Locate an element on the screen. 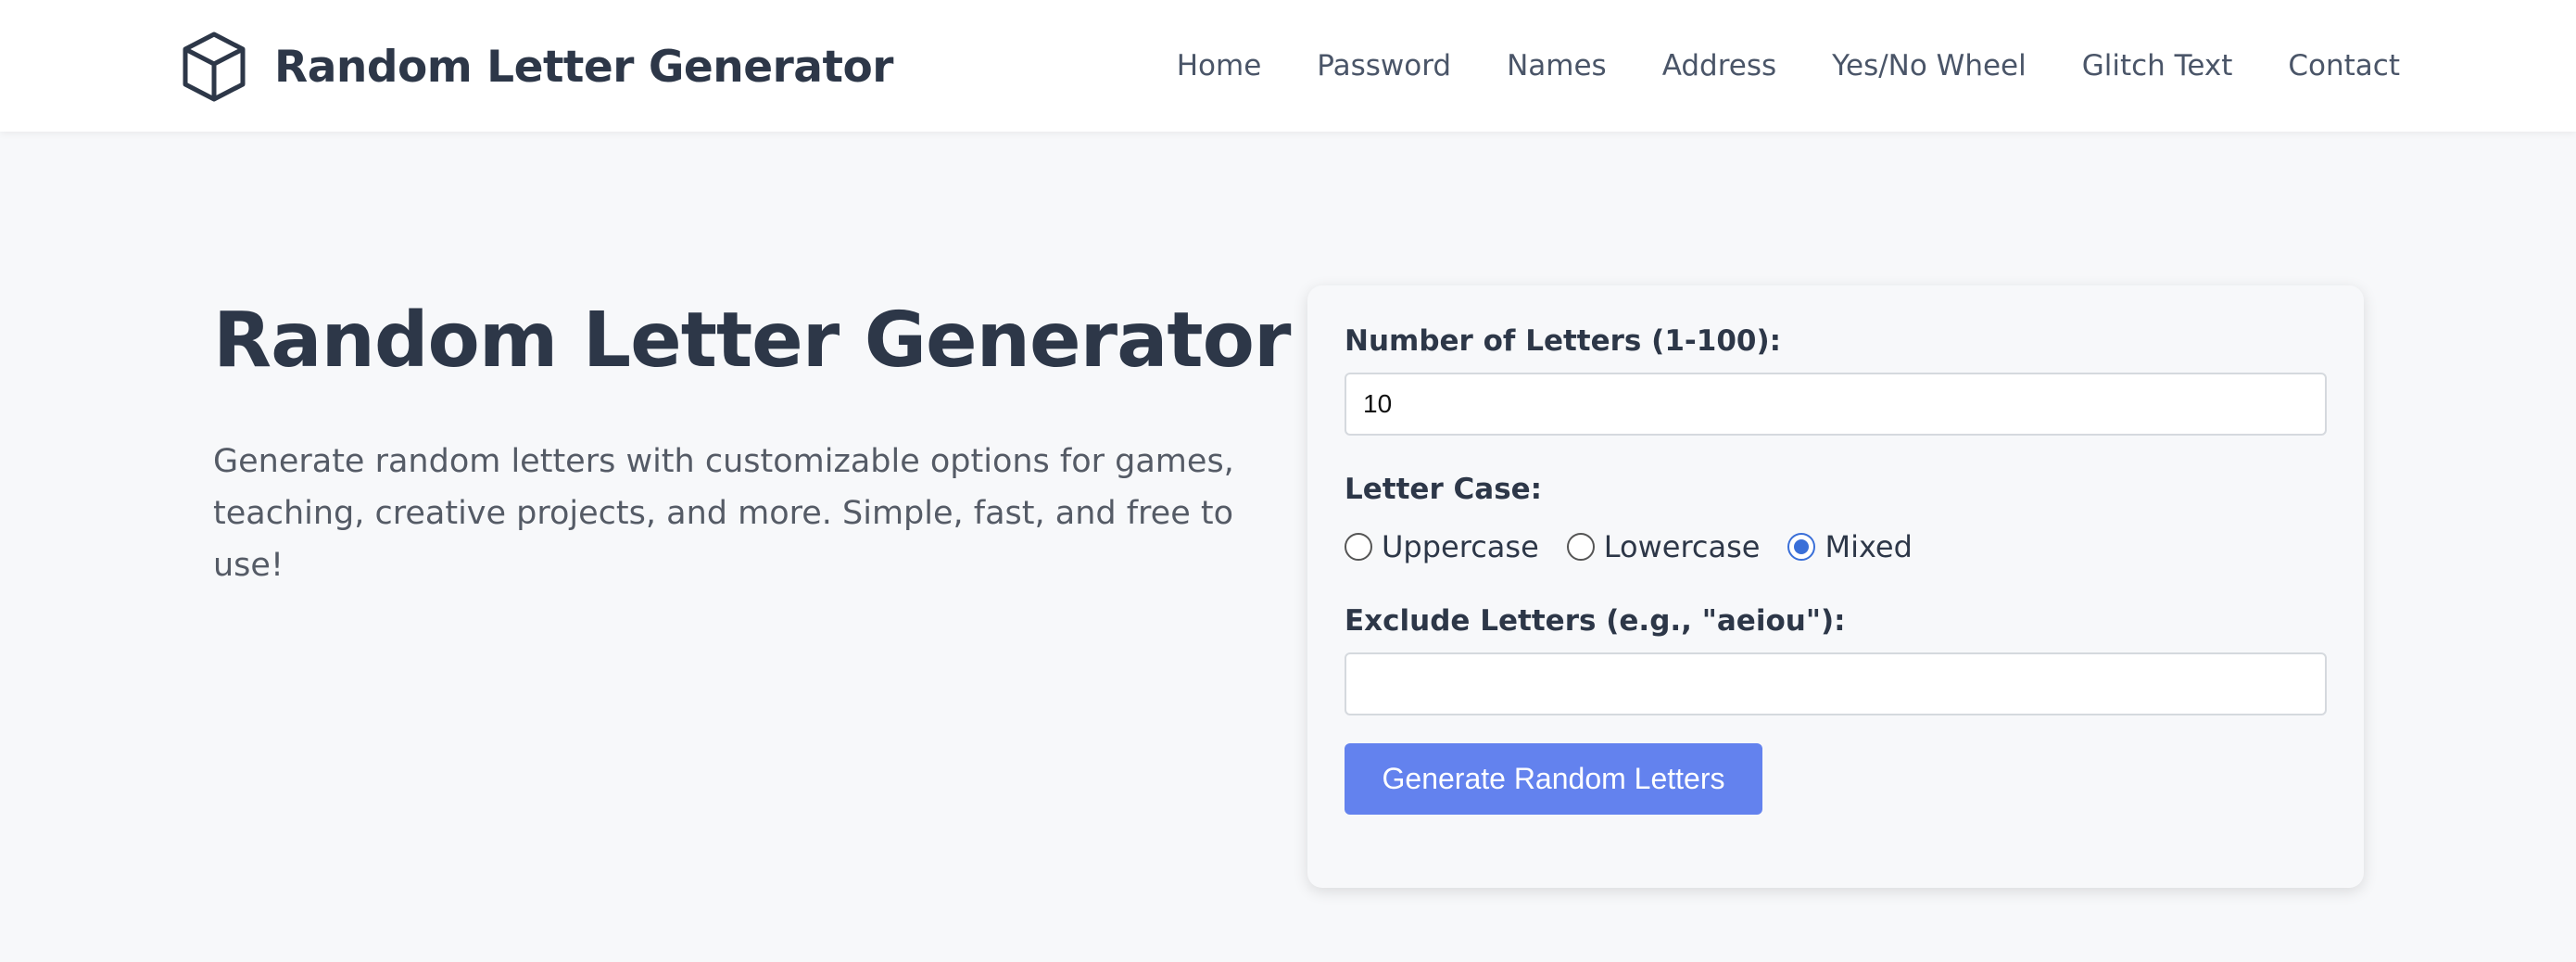  nav-contact: Contact is located at coordinates (2344, 65).